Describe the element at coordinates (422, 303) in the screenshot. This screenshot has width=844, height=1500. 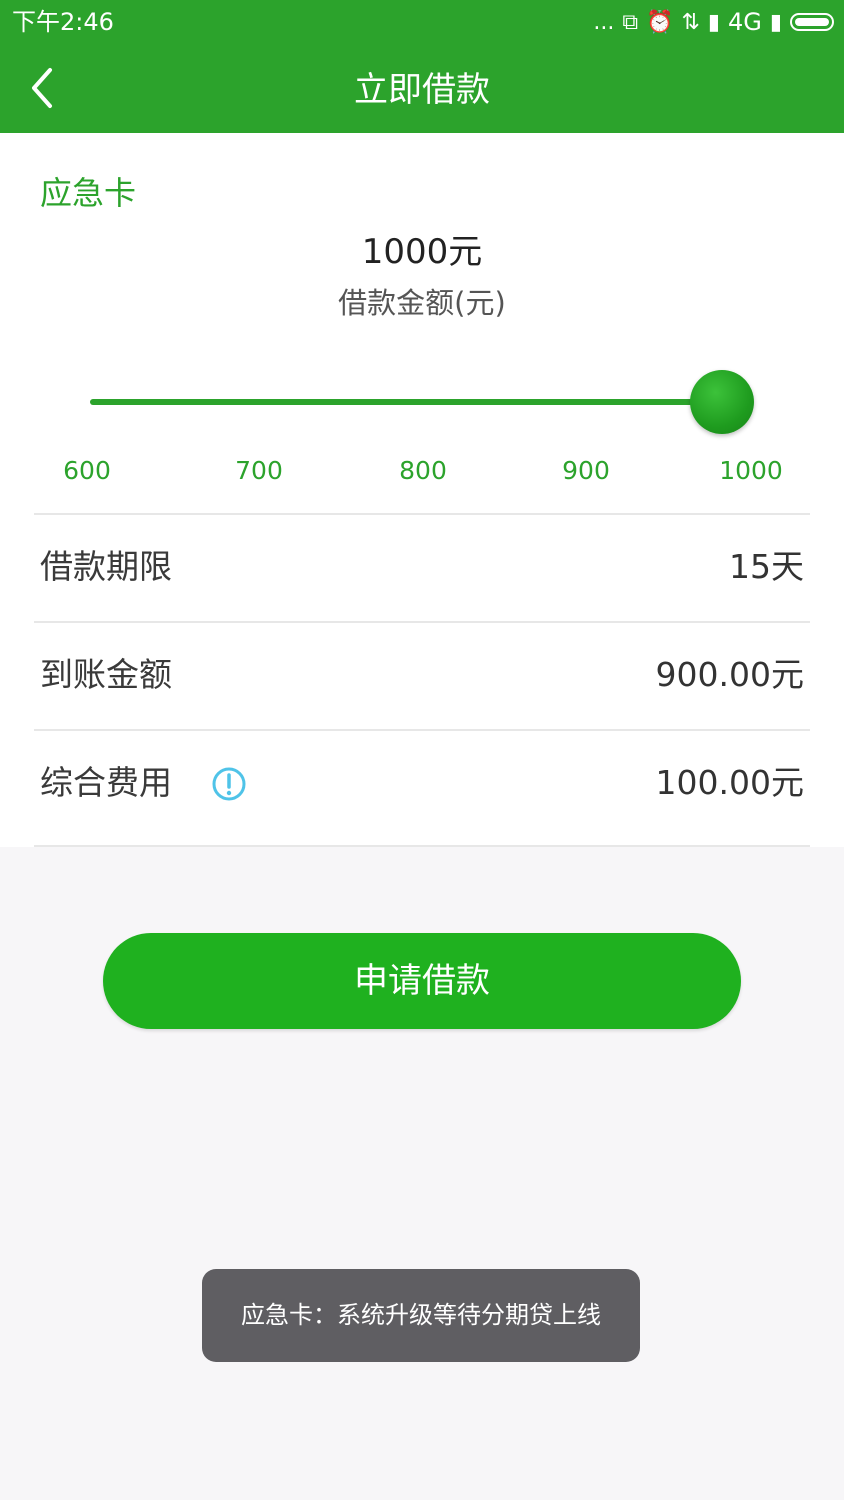
I see `loan-amount-caption: 借款金额(元)` at that location.